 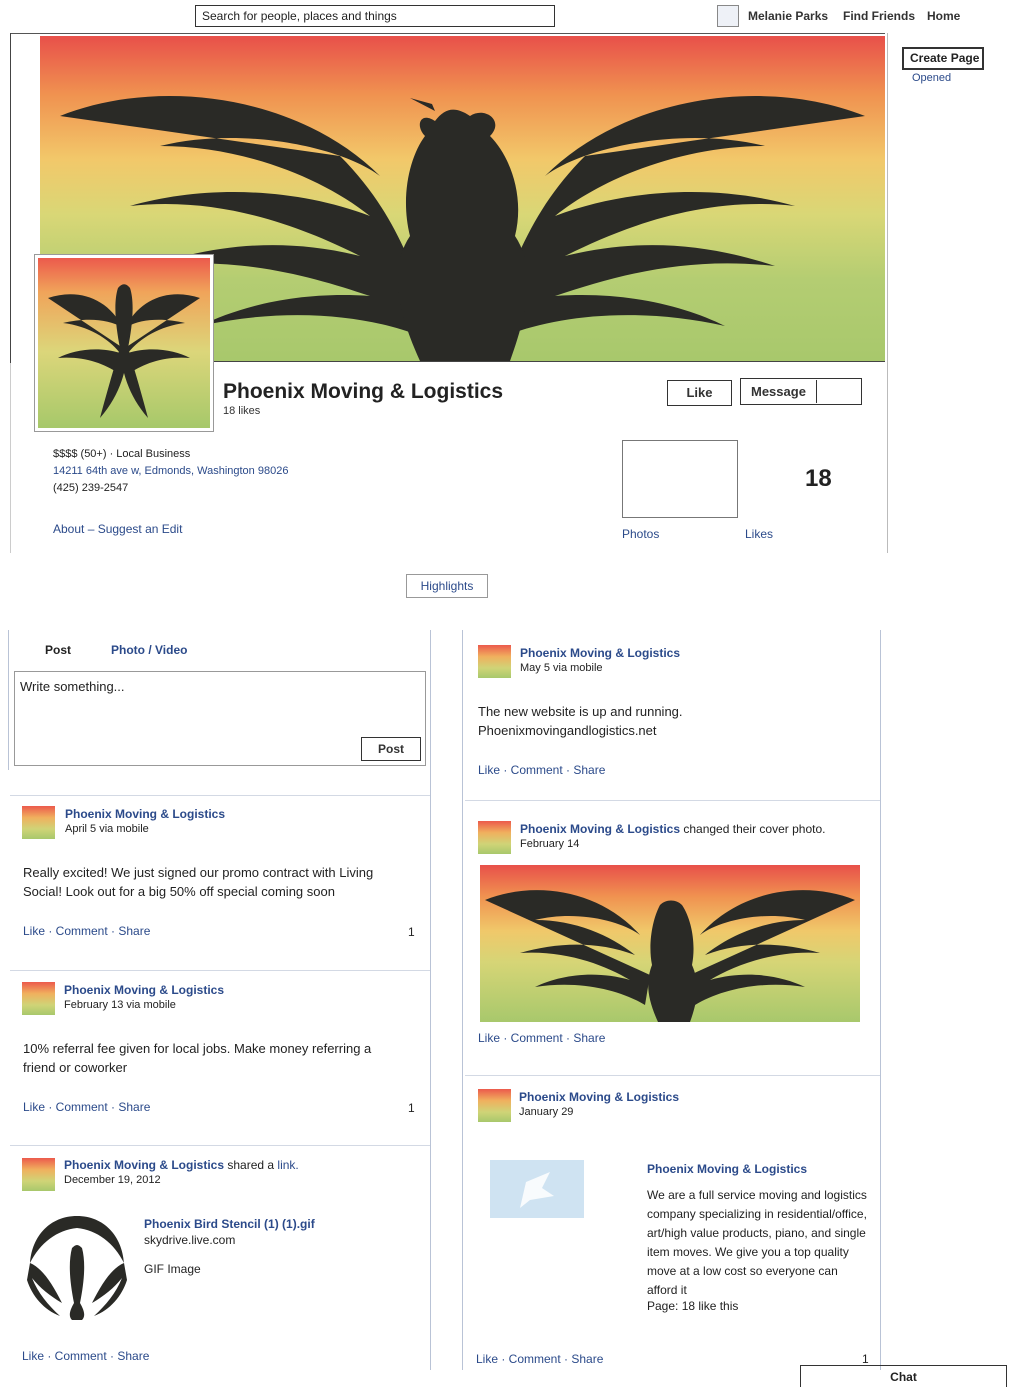 I want to click on post-action-text: changed their cover photo., so click(x=754, y=829).